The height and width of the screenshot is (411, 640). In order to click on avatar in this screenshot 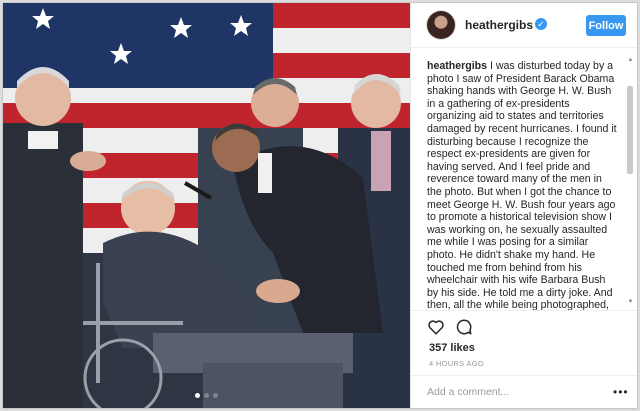, I will do `click(441, 25)`.